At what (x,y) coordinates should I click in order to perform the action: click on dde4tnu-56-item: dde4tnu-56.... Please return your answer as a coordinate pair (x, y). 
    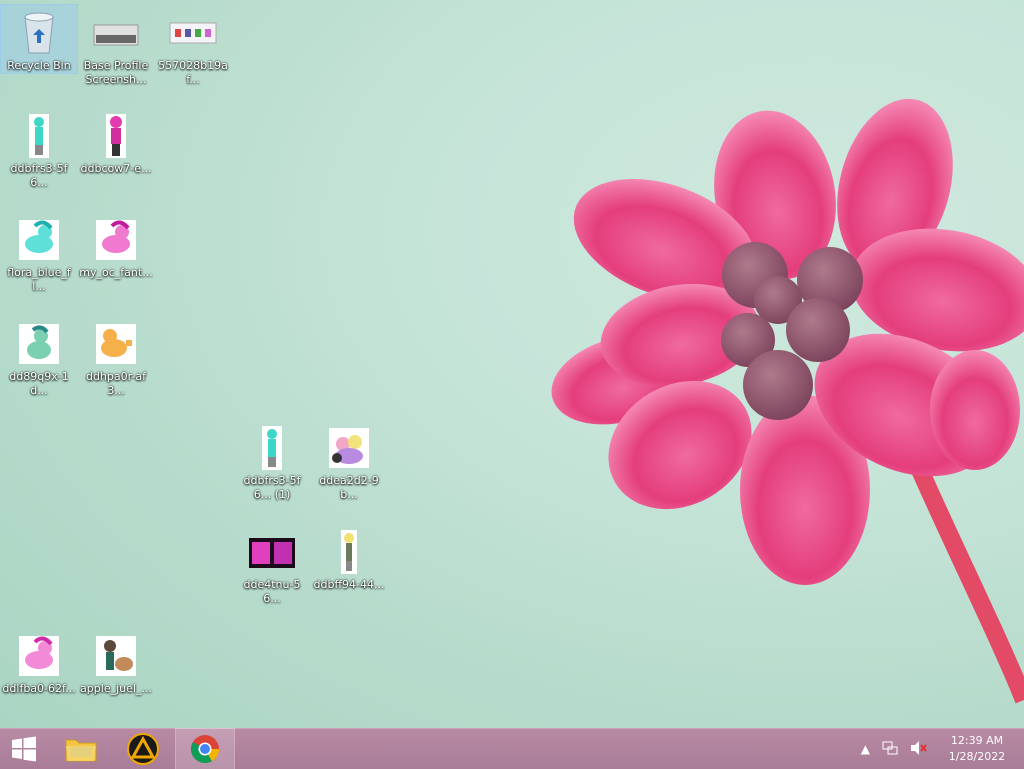
    Looking at the image, I should click on (272, 565).